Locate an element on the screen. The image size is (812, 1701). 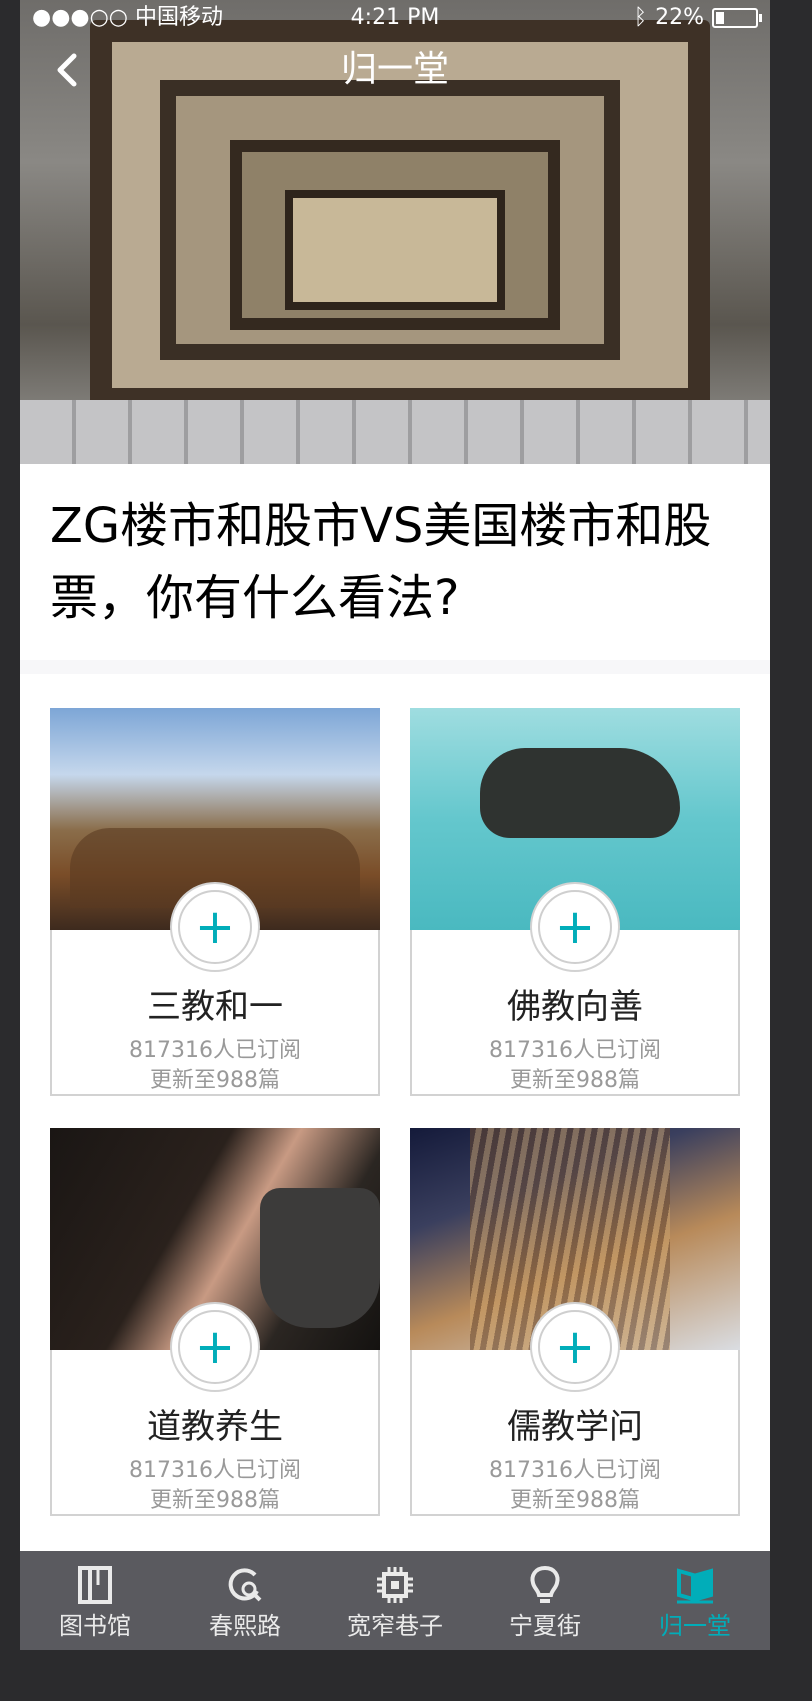
tab-ningxia: 宁夏街 is located at coordinates (545, 1600).